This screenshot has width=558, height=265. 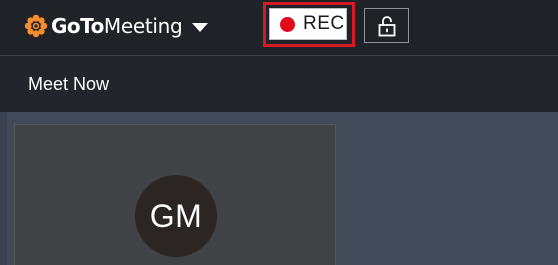 What do you see at coordinates (3, 188) in the screenshot?
I see `side-strip` at bounding box center [3, 188].